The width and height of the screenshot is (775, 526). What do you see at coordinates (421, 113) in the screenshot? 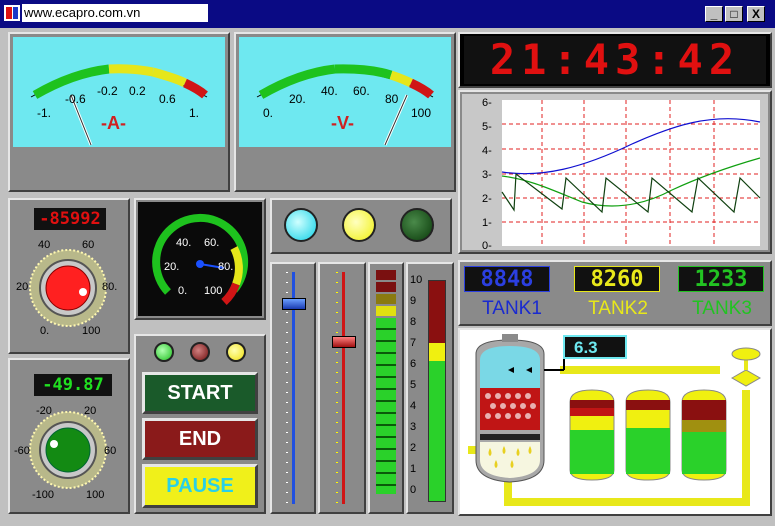
I see `voltmeter-tick-6: 100` at bounding box center [421, 113].